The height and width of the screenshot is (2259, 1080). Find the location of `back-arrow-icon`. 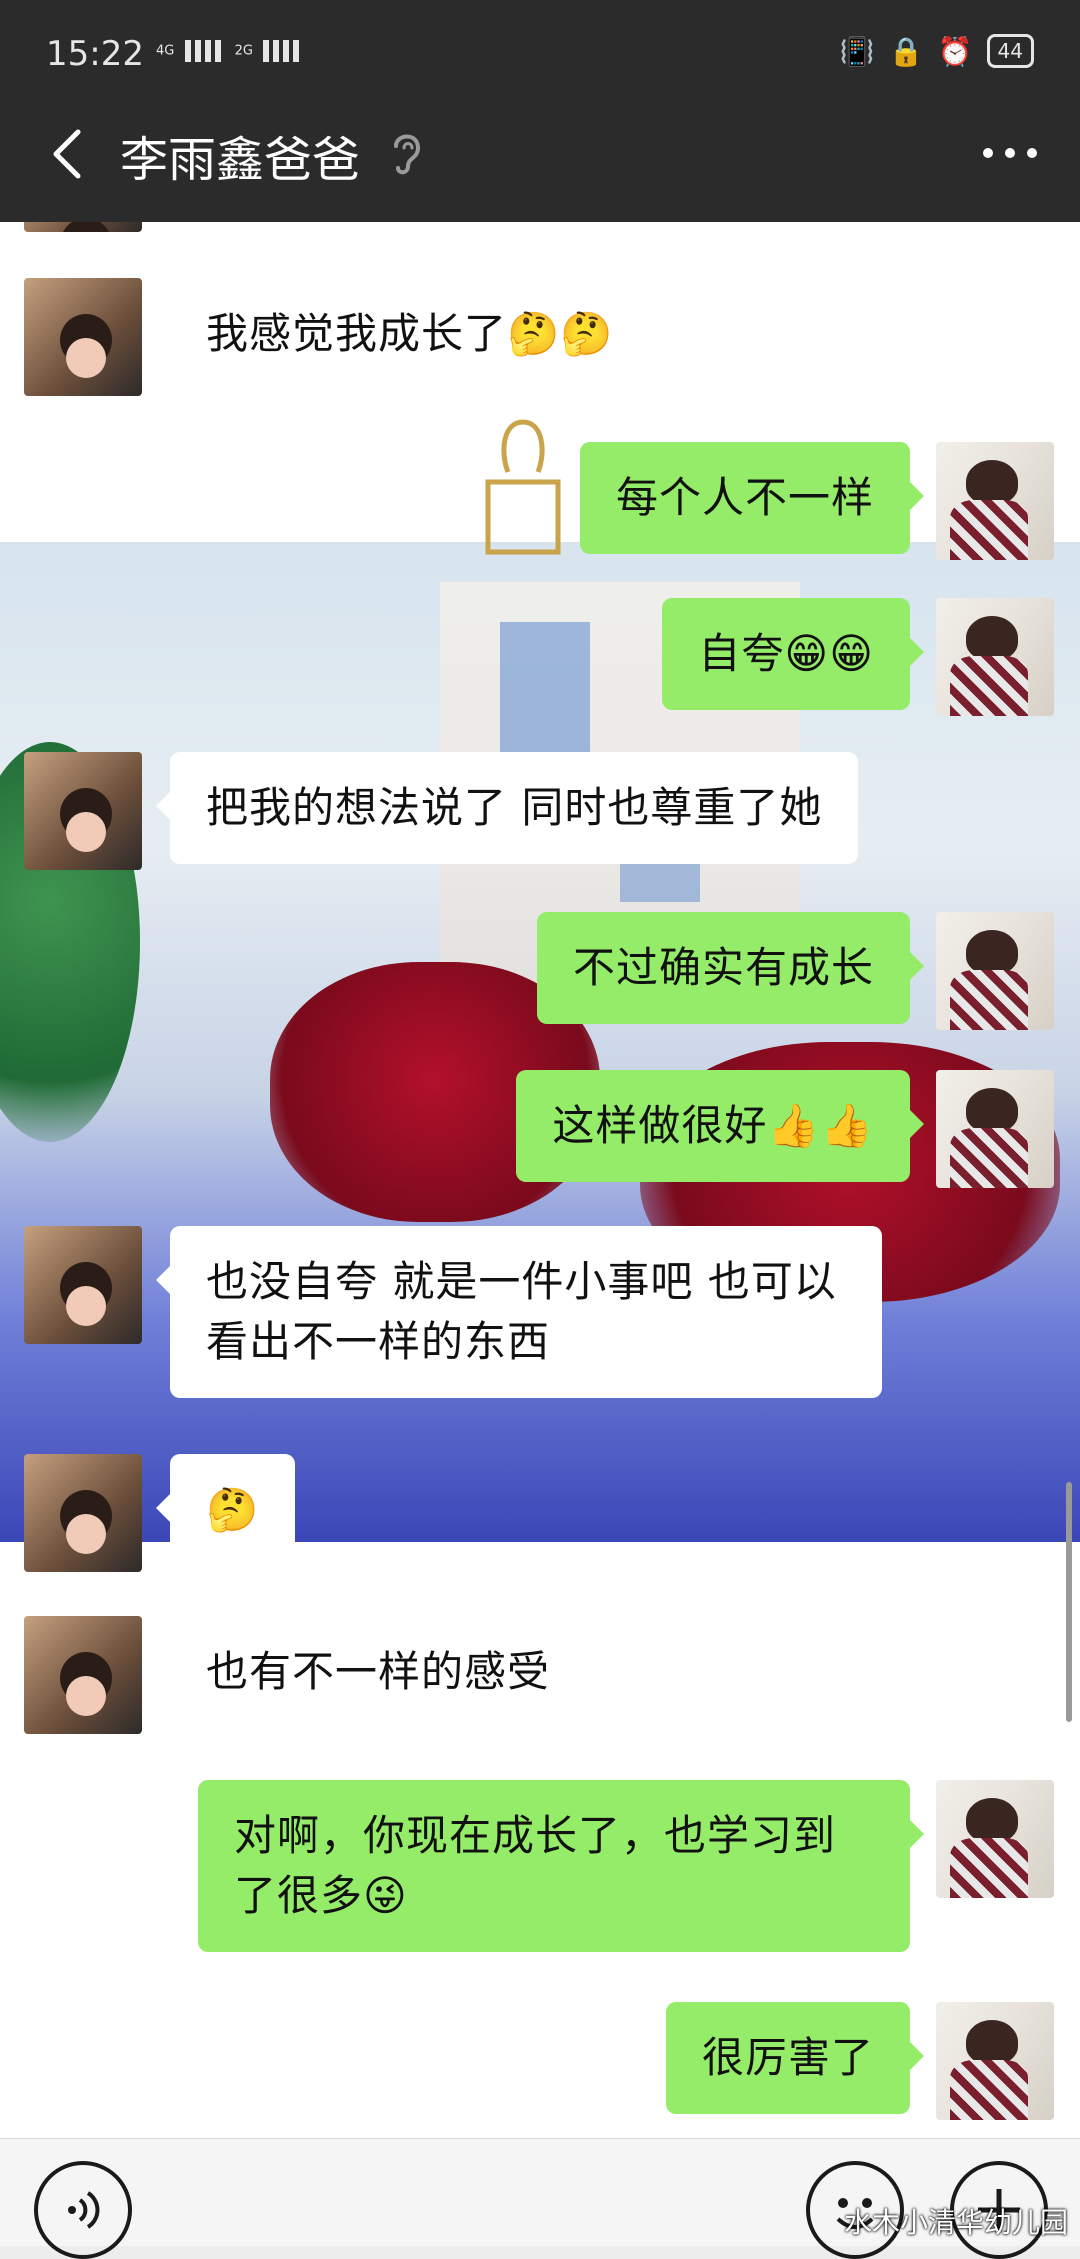

back-arrow-icon is located at coordinates (72, 154).